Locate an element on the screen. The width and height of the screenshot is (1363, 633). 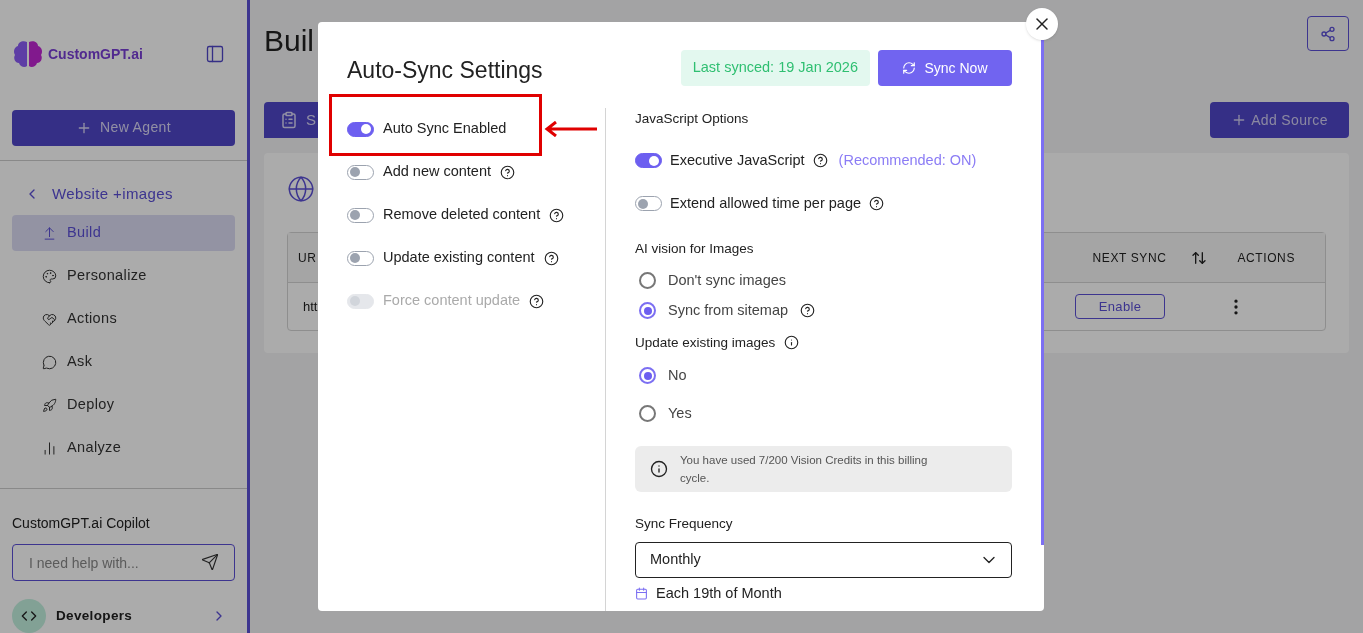
toggle-label: Add new content is located at coordinates (437, 172).